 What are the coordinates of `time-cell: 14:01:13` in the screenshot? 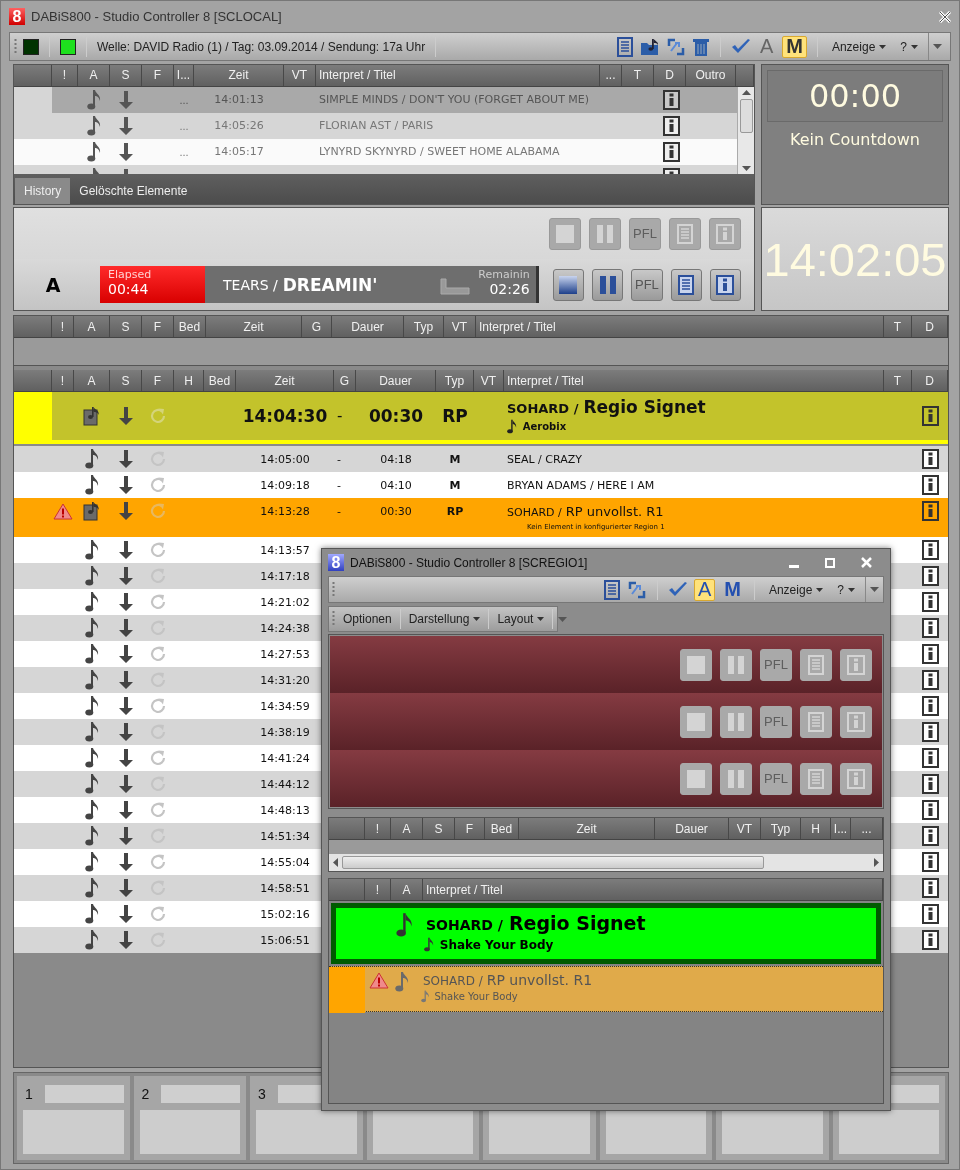 It's located at (239, 100).